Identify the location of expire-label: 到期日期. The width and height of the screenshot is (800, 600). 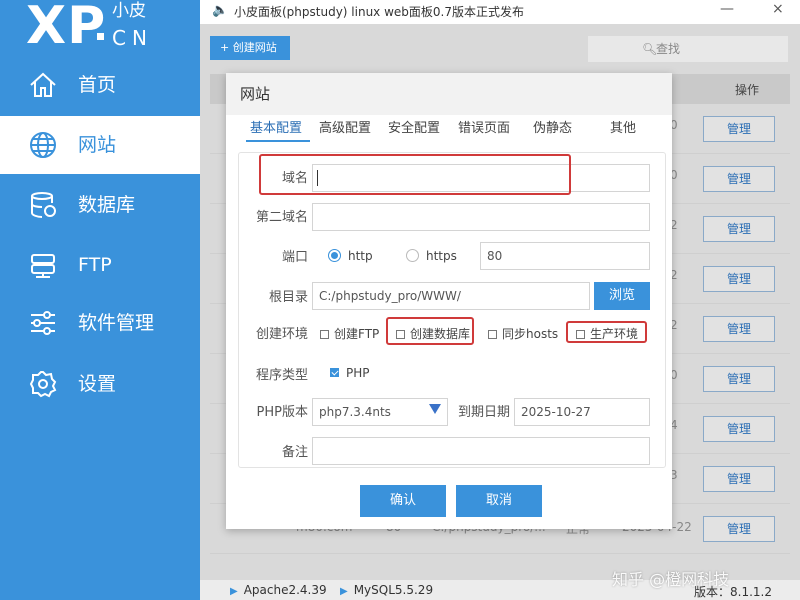
(483, 412).